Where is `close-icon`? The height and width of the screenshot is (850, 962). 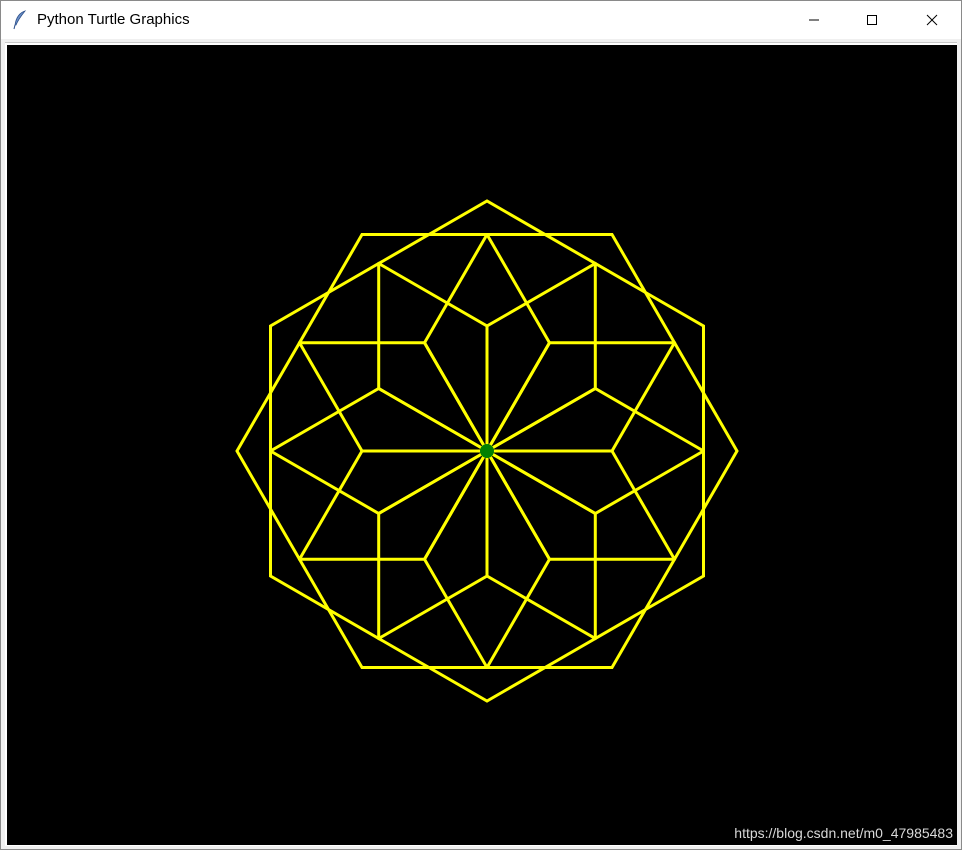
close-icon is located at coordinates (932, 20).